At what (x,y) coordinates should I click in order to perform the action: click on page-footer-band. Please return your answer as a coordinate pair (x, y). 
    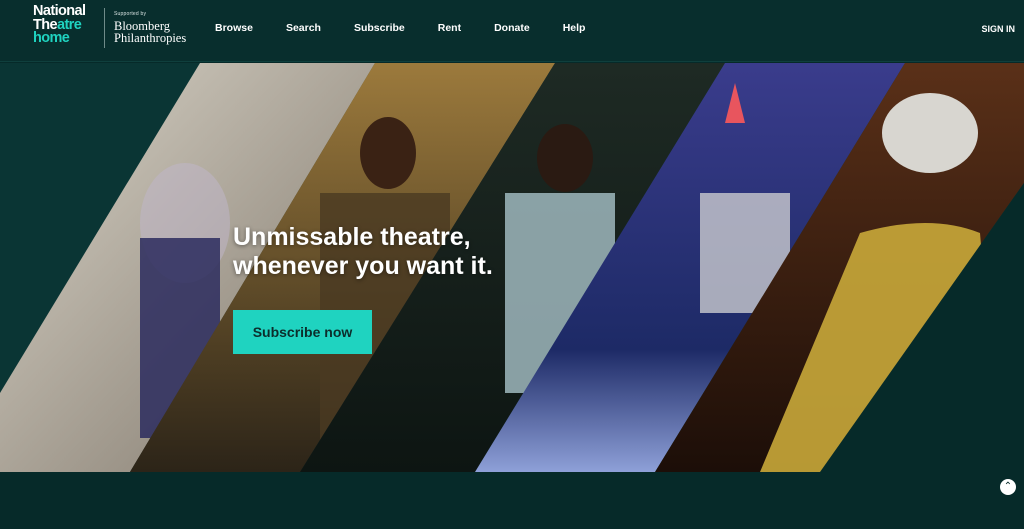
    Looking at the image, I should click on (512, 500).